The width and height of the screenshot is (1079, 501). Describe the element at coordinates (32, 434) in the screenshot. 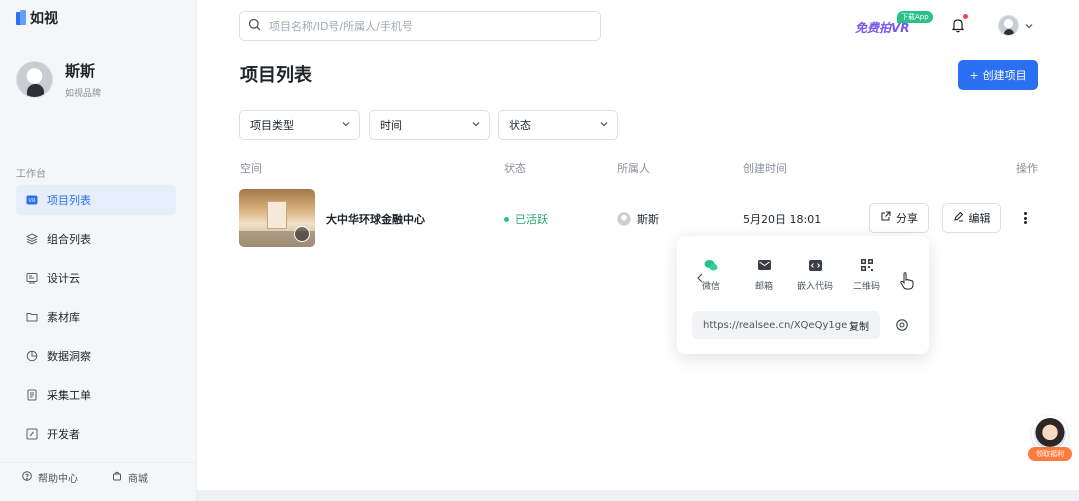

I see `code-icon` at that location.